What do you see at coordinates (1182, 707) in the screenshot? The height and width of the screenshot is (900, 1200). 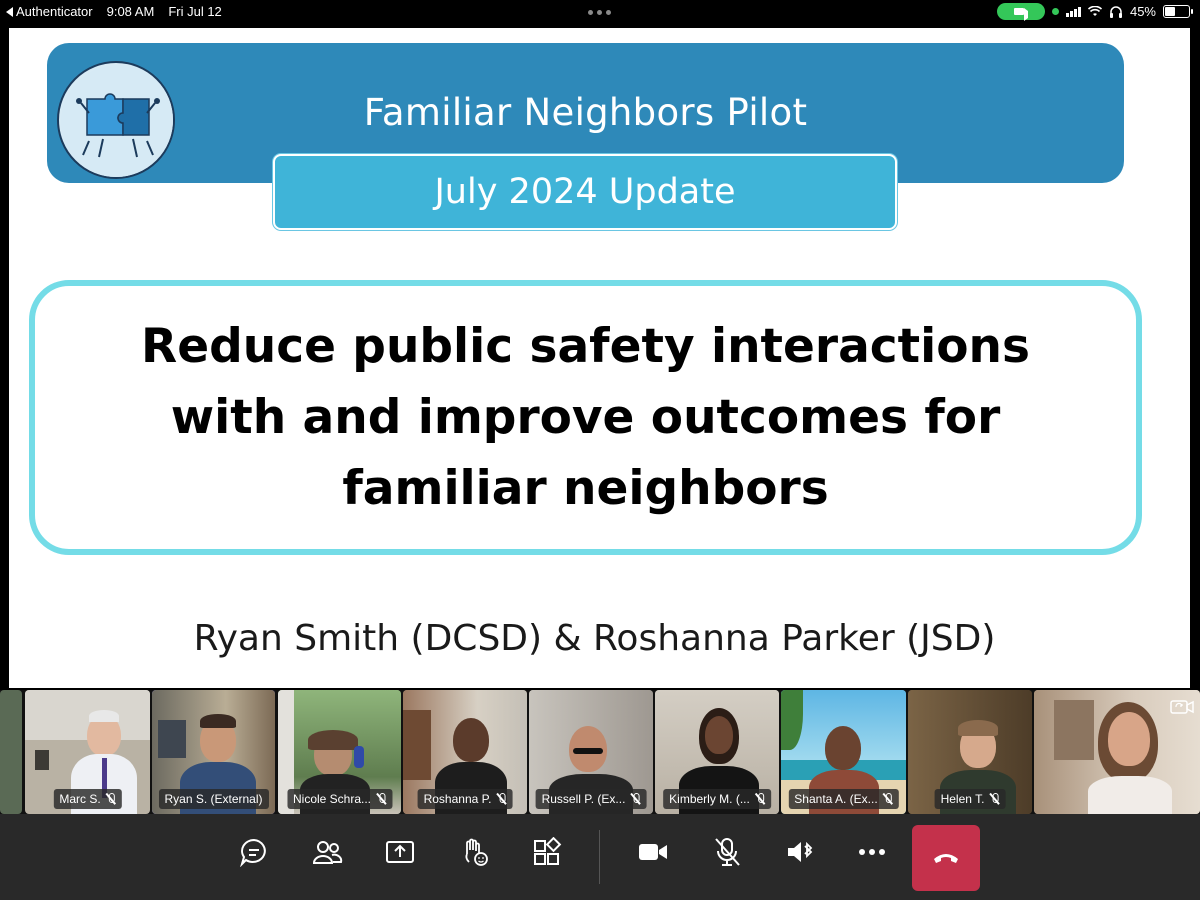 I see `switch-camera-icon` at bounding box center [1182, 707].